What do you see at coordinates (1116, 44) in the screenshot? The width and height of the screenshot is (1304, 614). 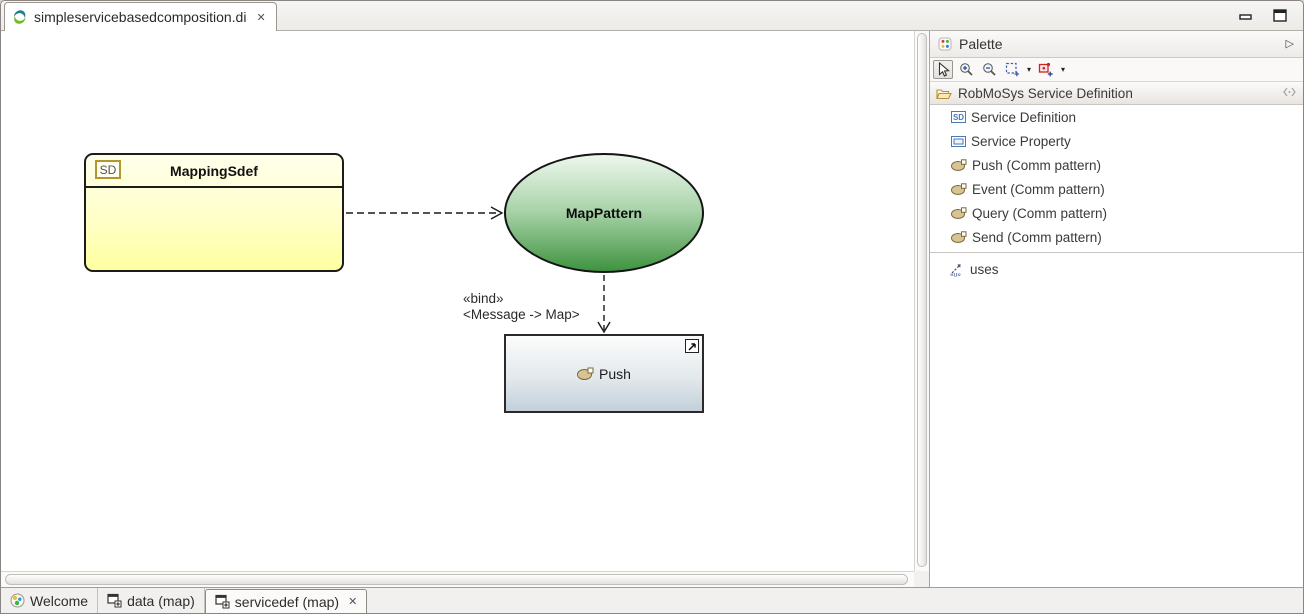 I see `palette-header: Palette ▷` at bounding box center [1116, 44].